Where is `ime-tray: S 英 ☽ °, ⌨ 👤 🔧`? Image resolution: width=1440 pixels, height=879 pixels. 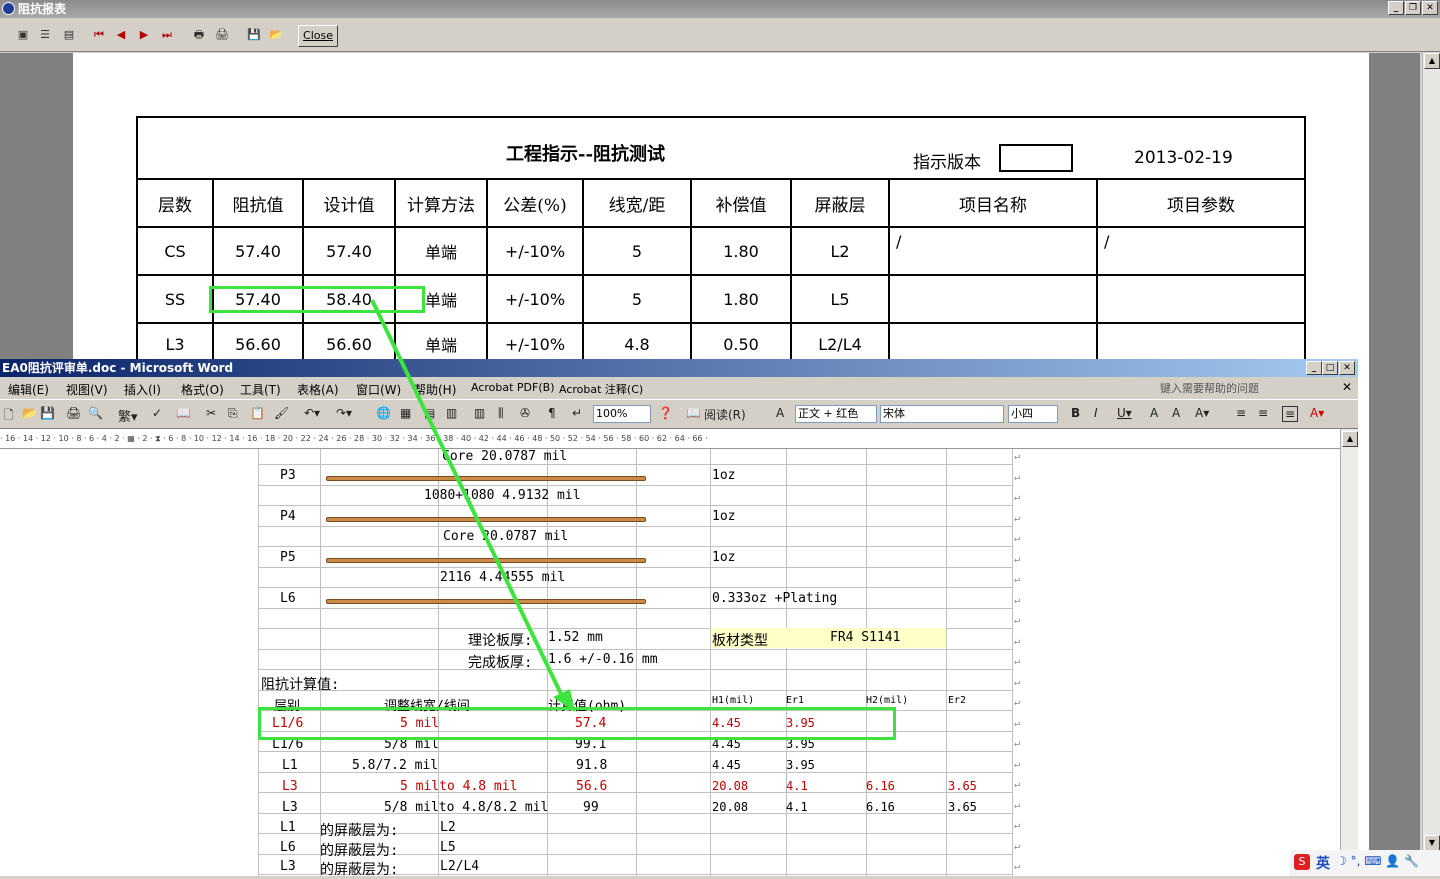
ime-tray: S 英 ☽ °, ⌨ 👤 🔧 is located at coordinates (1365, 863).